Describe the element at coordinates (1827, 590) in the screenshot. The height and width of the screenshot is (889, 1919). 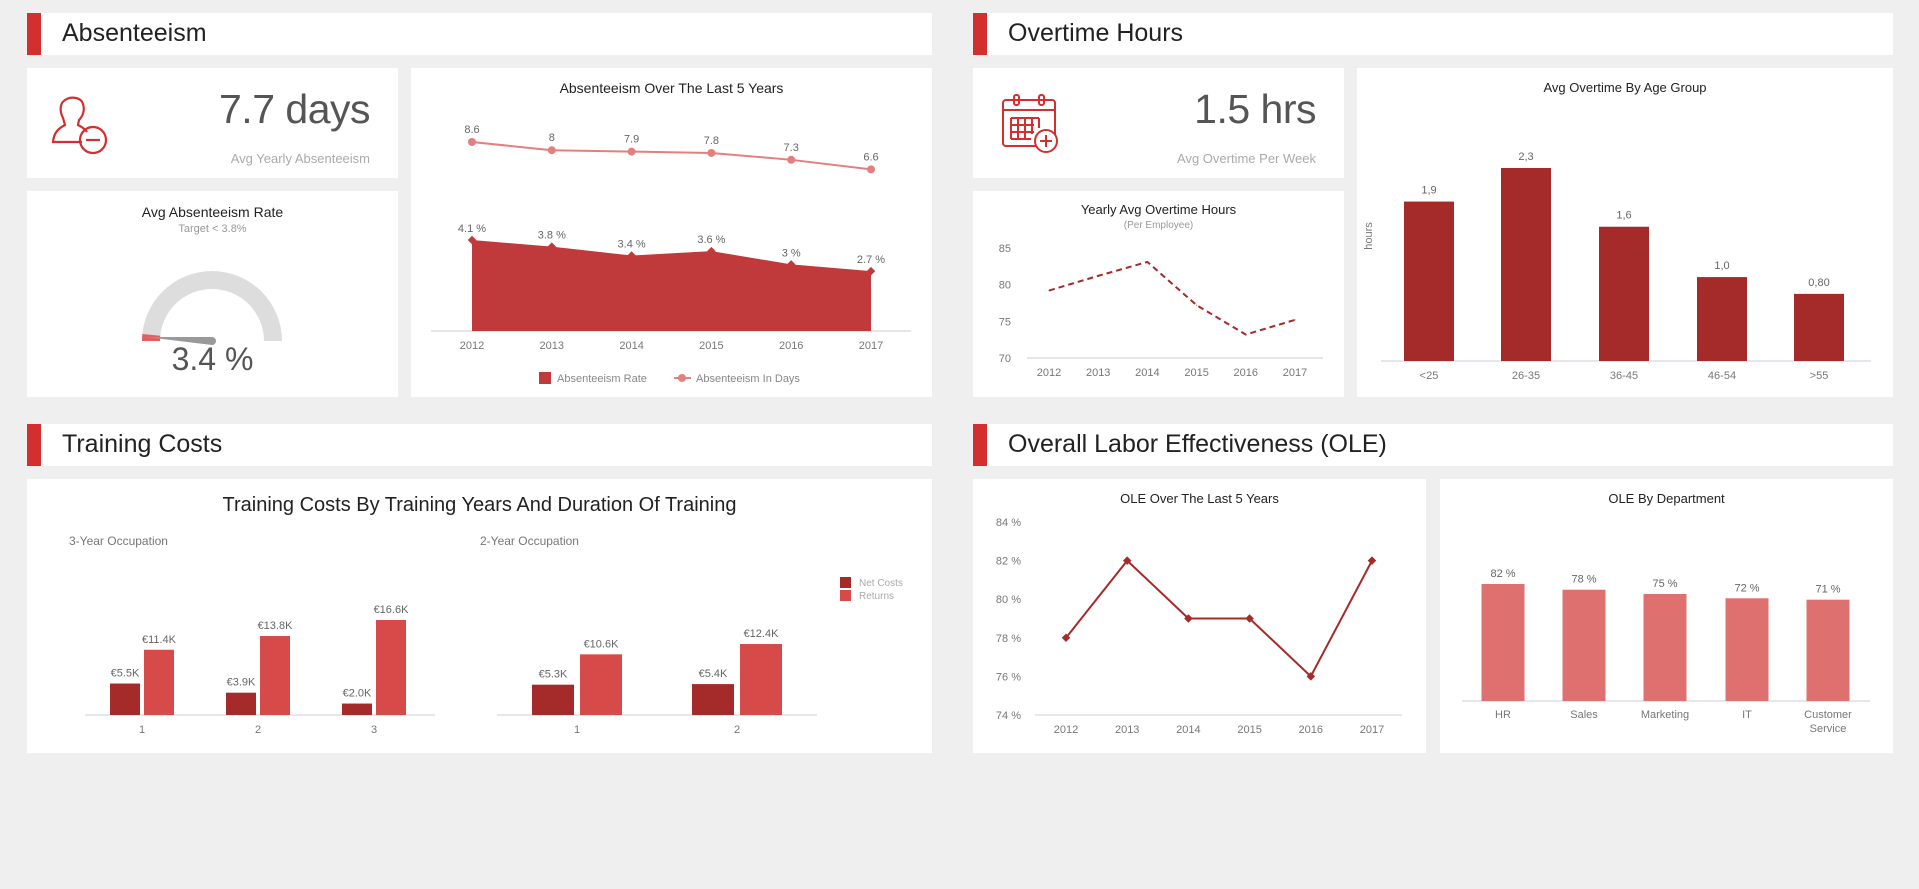
I see `data-label: 71 %` at that location.